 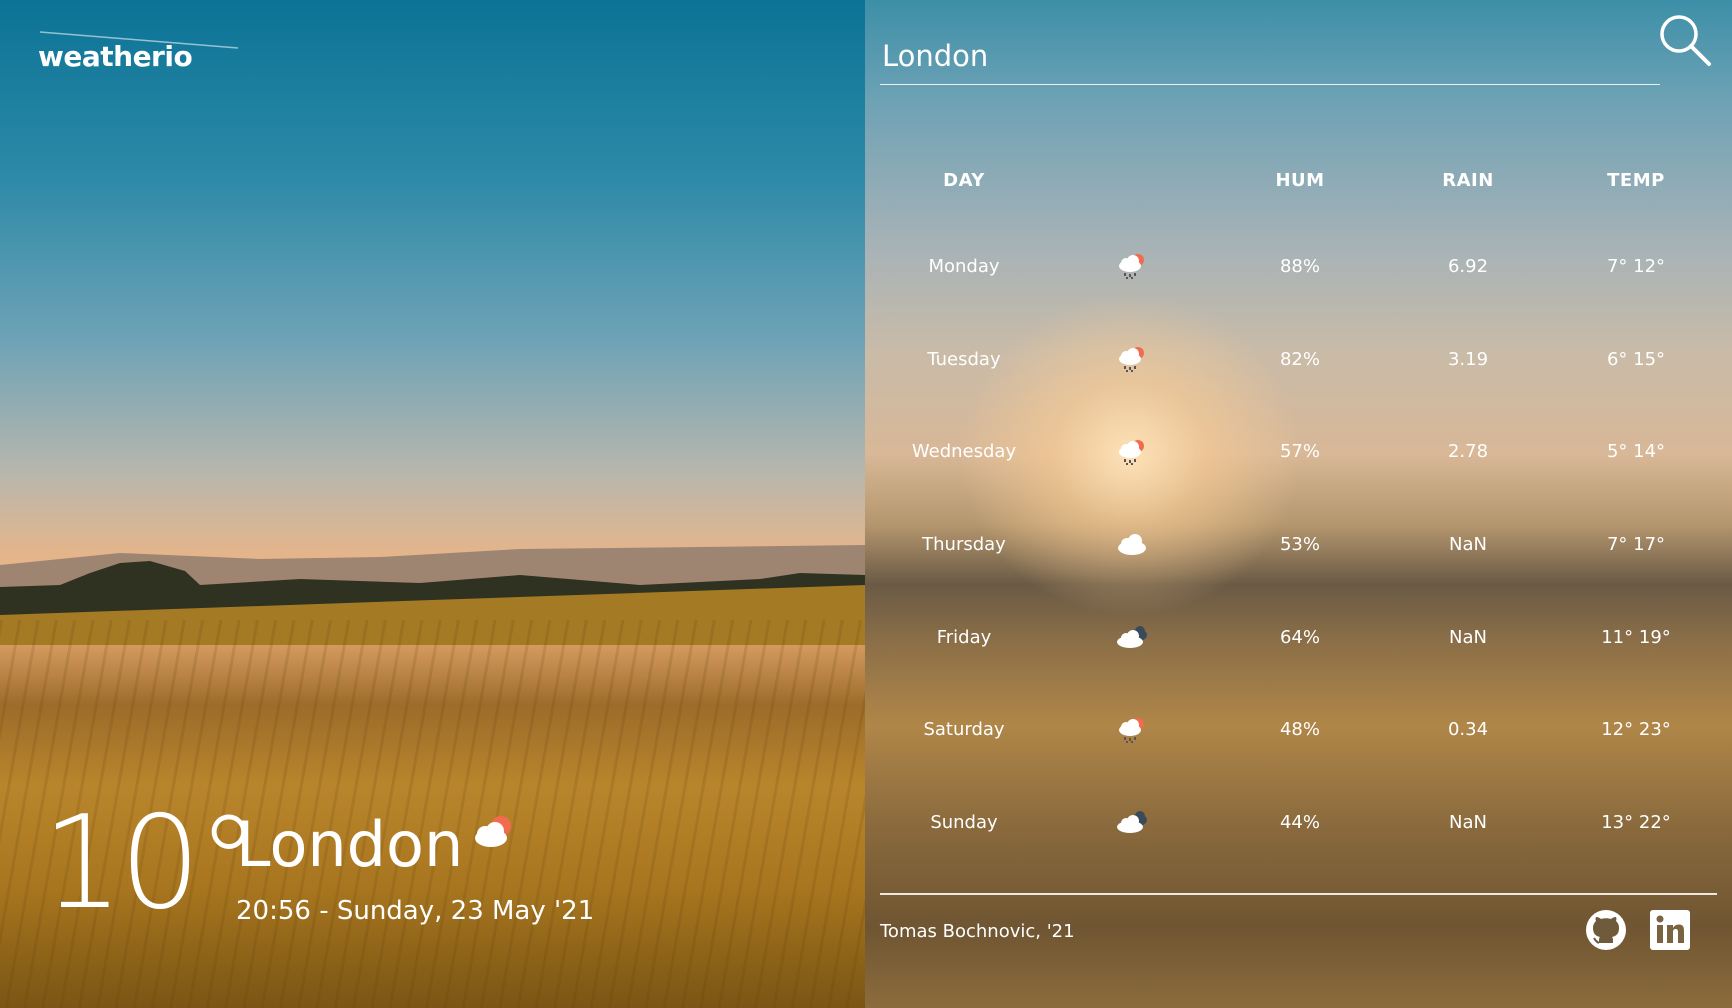 I want to click on forecast-temp: 12° 23°, so click(x=1636, y=730).